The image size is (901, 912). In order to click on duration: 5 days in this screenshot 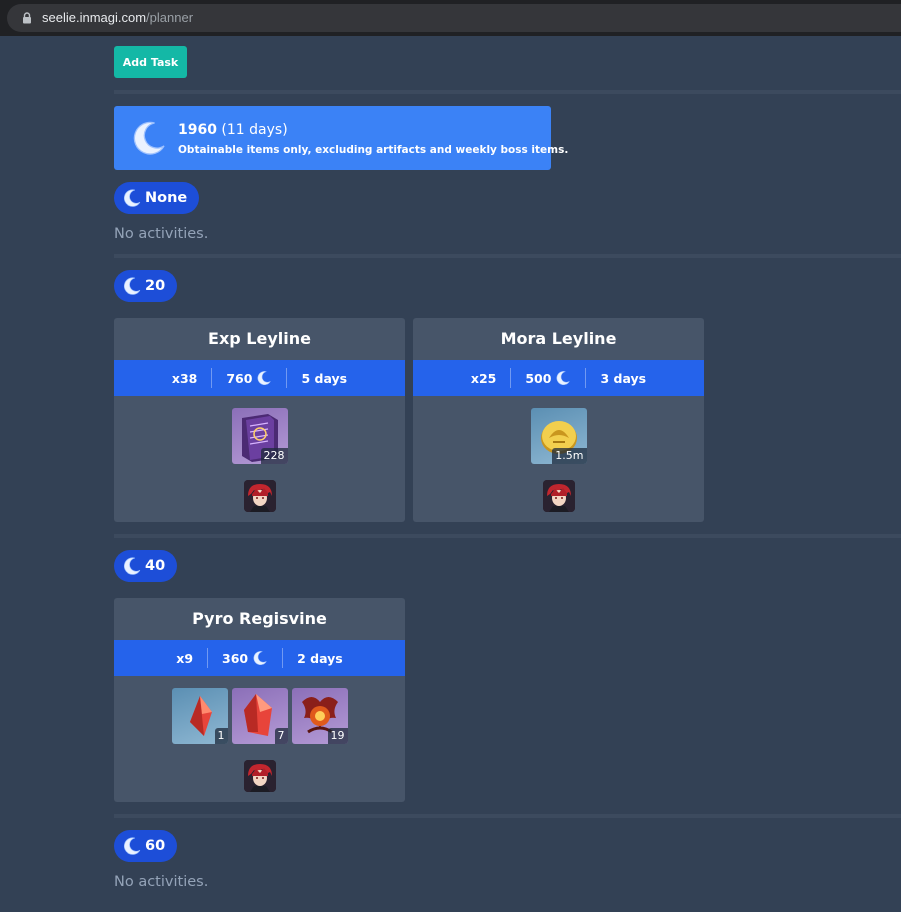, I will do `click(324, 378)`.